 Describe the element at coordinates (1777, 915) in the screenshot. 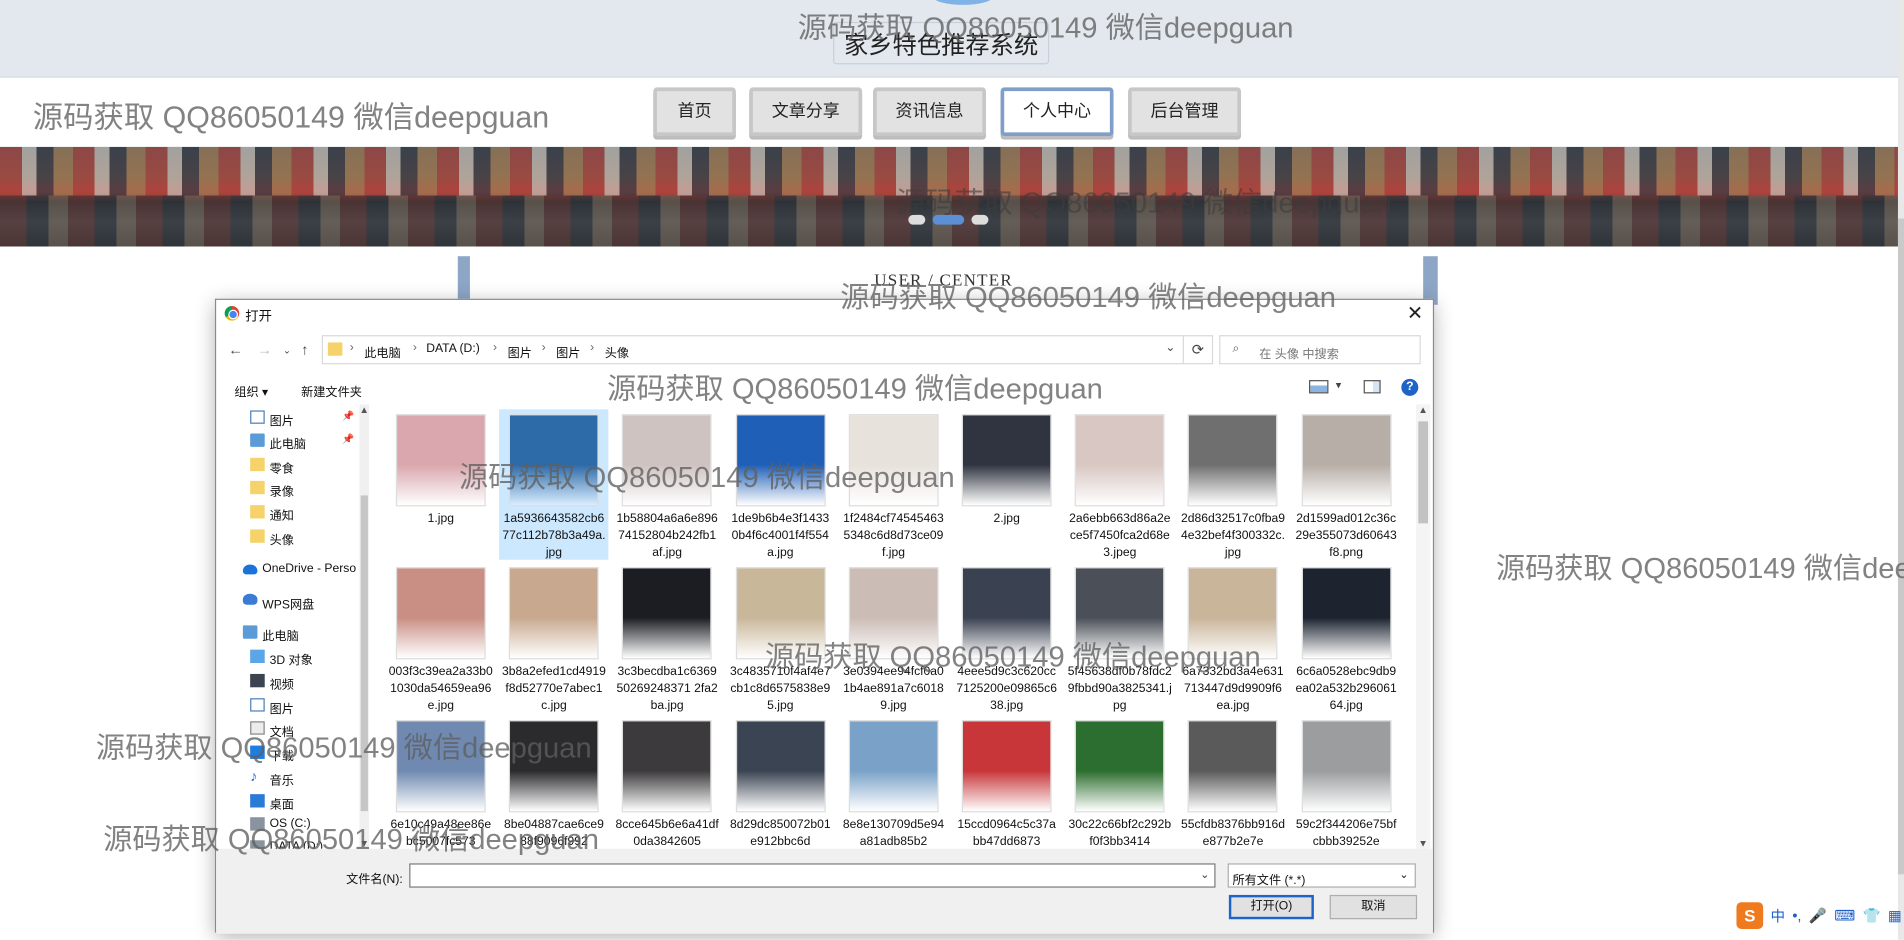

I see `ime-mode: 中` at that location.